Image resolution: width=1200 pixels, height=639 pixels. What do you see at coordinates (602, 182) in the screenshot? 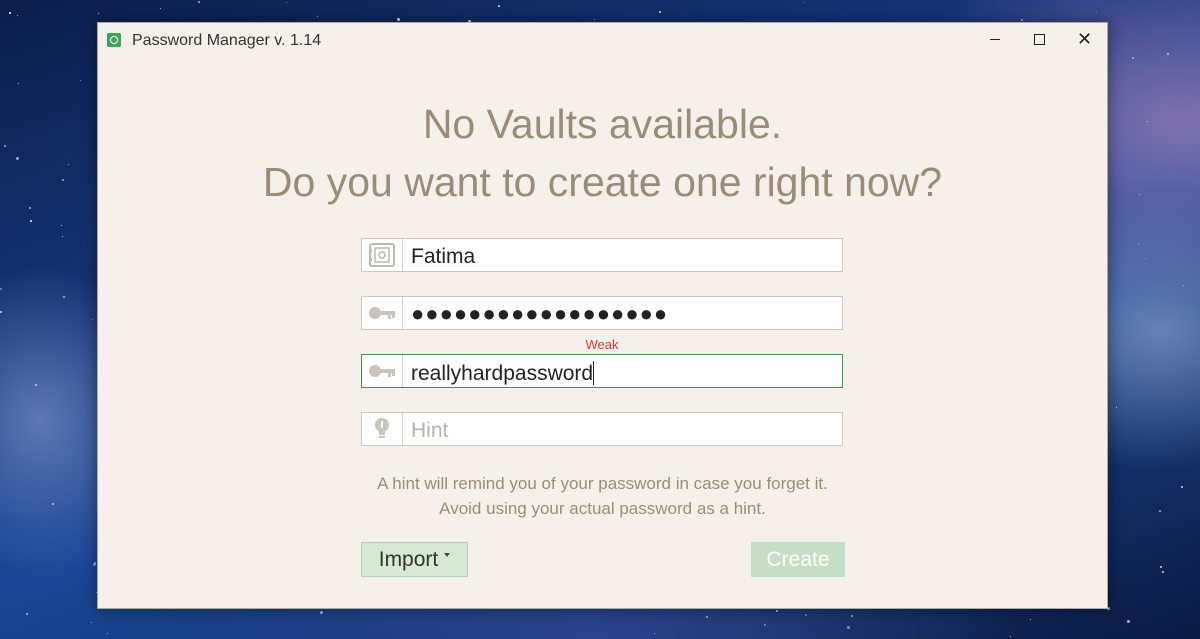
I see `page-subtitle: Do you want to create one right now?` at bounding box center [602, 182].